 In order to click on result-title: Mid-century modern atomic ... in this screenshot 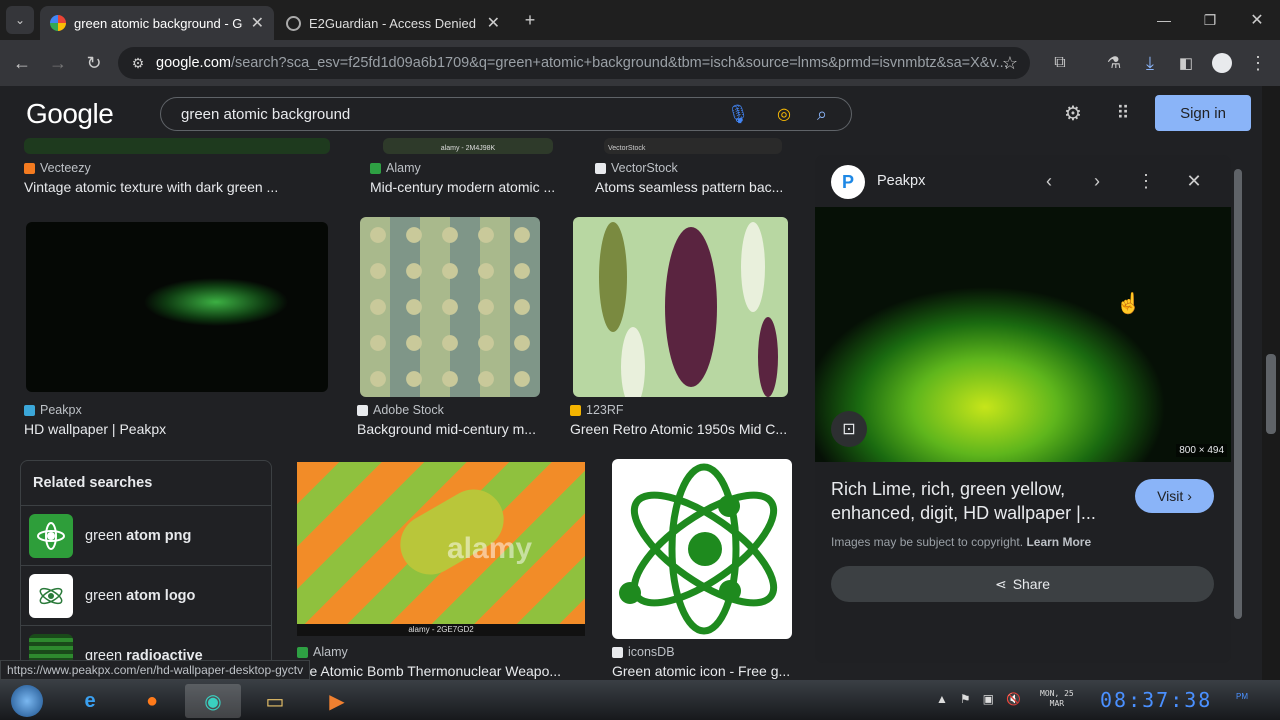, I will do `click(470, 187)`.